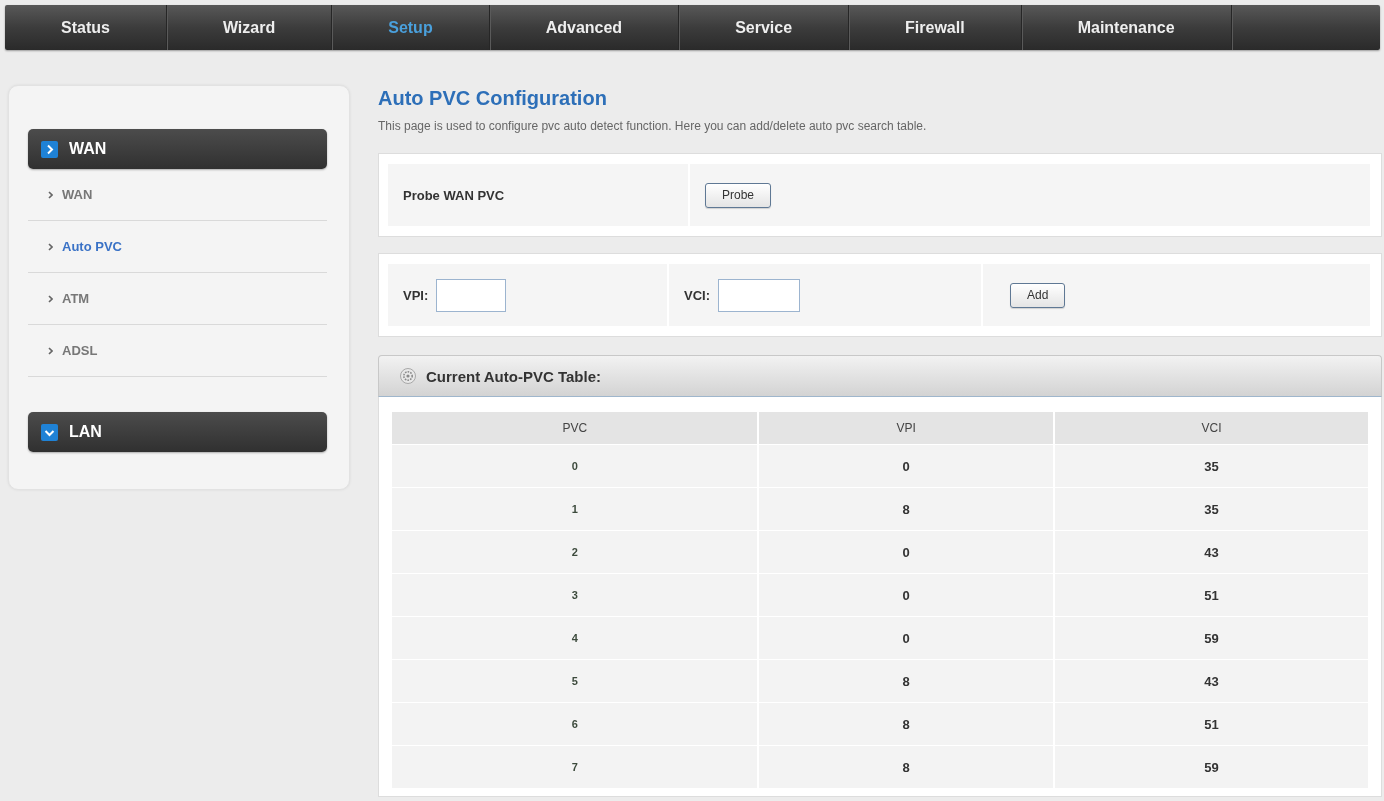 This screenshot has width=1384, height=801. Describe the element at coordinates (513, 376) in the screenshot. I see `panel-title: Current Auto-PVC Table:` at that location.